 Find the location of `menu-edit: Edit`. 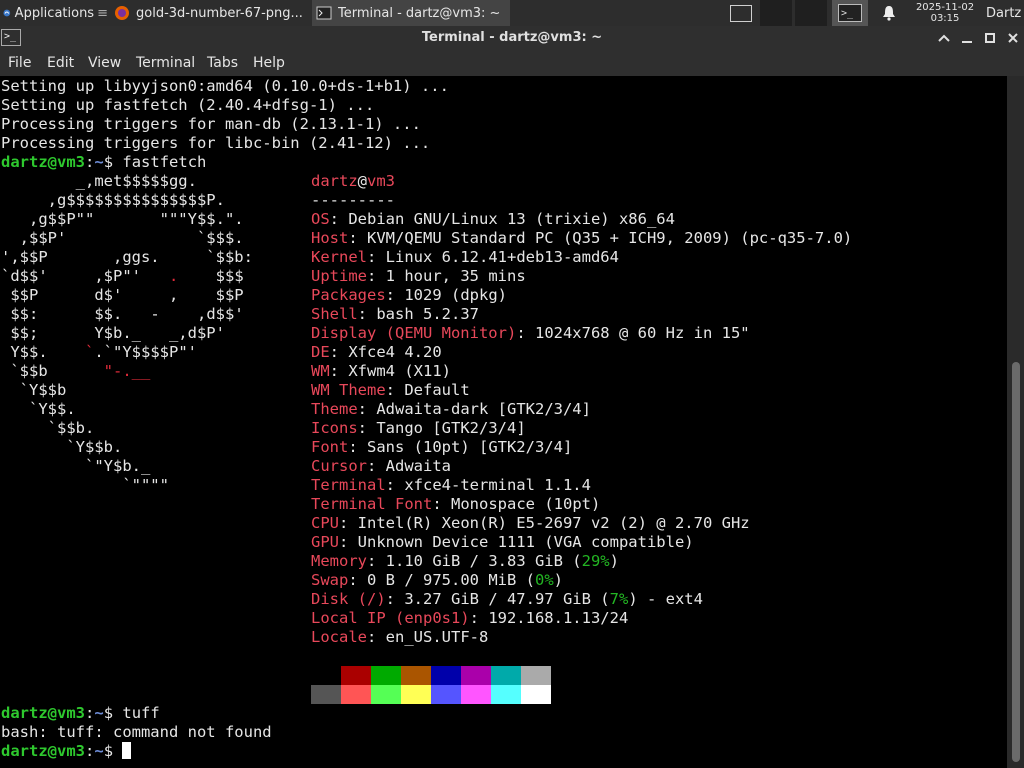

menu-edit: Edit is located at coordinates (60, 63).